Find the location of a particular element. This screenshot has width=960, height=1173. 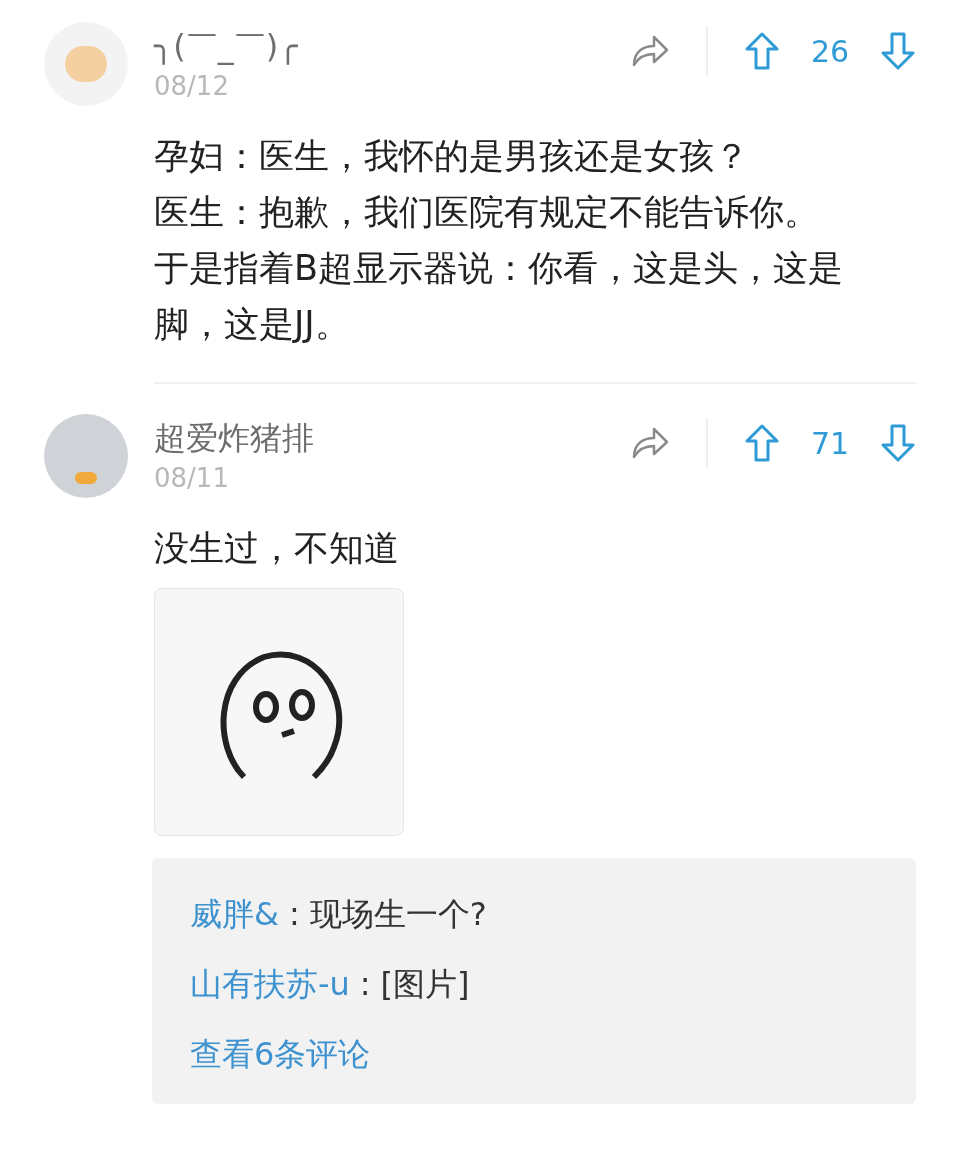

vote-count: 71 is located at coordinates (830, 443).